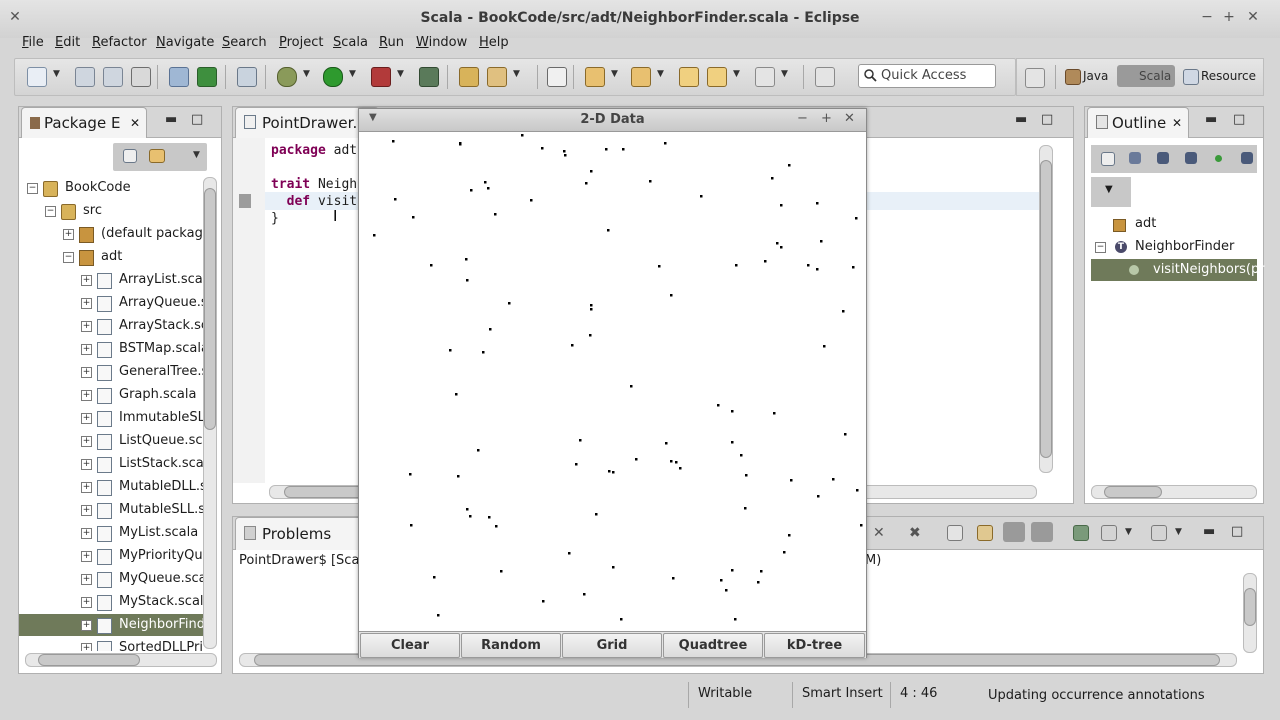 The height and width of the screenshot is (720, 1280). Describe the element at coordinates (765, 77) in the screenshot. I see `forward-icon` at that location.